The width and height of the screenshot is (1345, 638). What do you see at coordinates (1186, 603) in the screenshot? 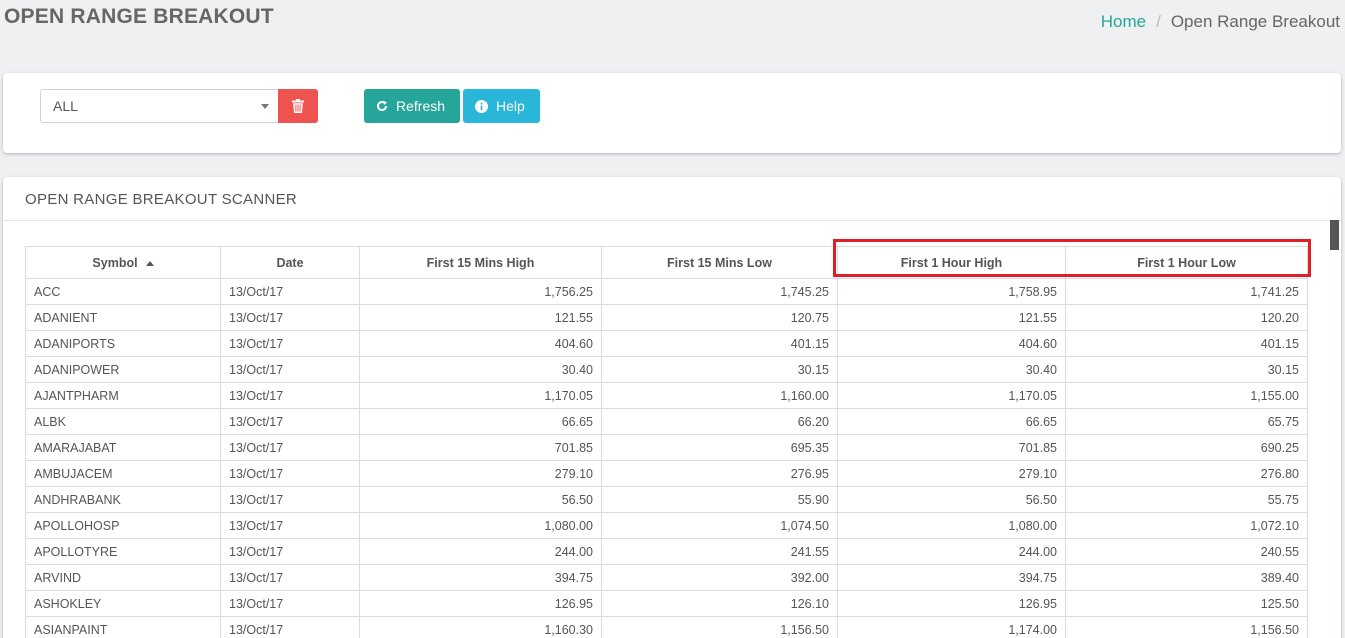
I see `cell-1hour-low: 125.50` at bounding box center [1186, 603].